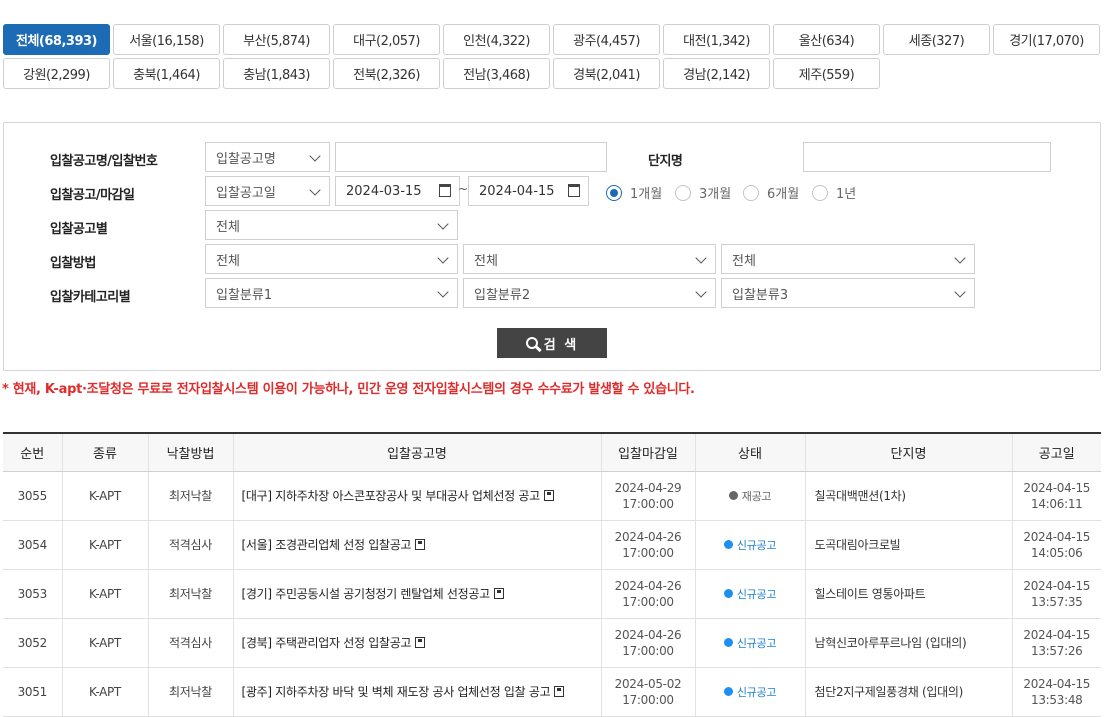 The image size is (1105, 717). I want to click on date-from-value: 2024-03-15, so click(384, 191).